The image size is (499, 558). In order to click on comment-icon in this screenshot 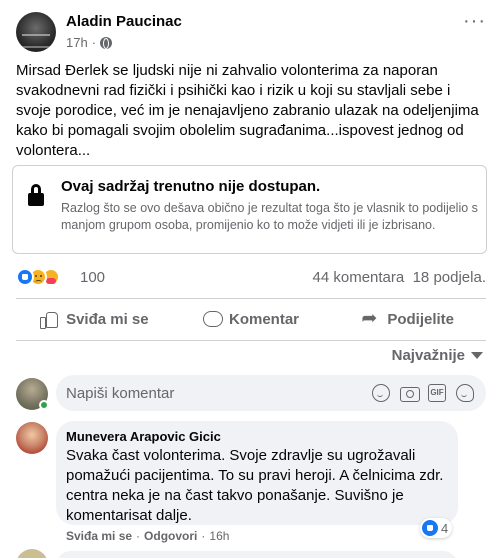, I will do `click(213, 319)`.